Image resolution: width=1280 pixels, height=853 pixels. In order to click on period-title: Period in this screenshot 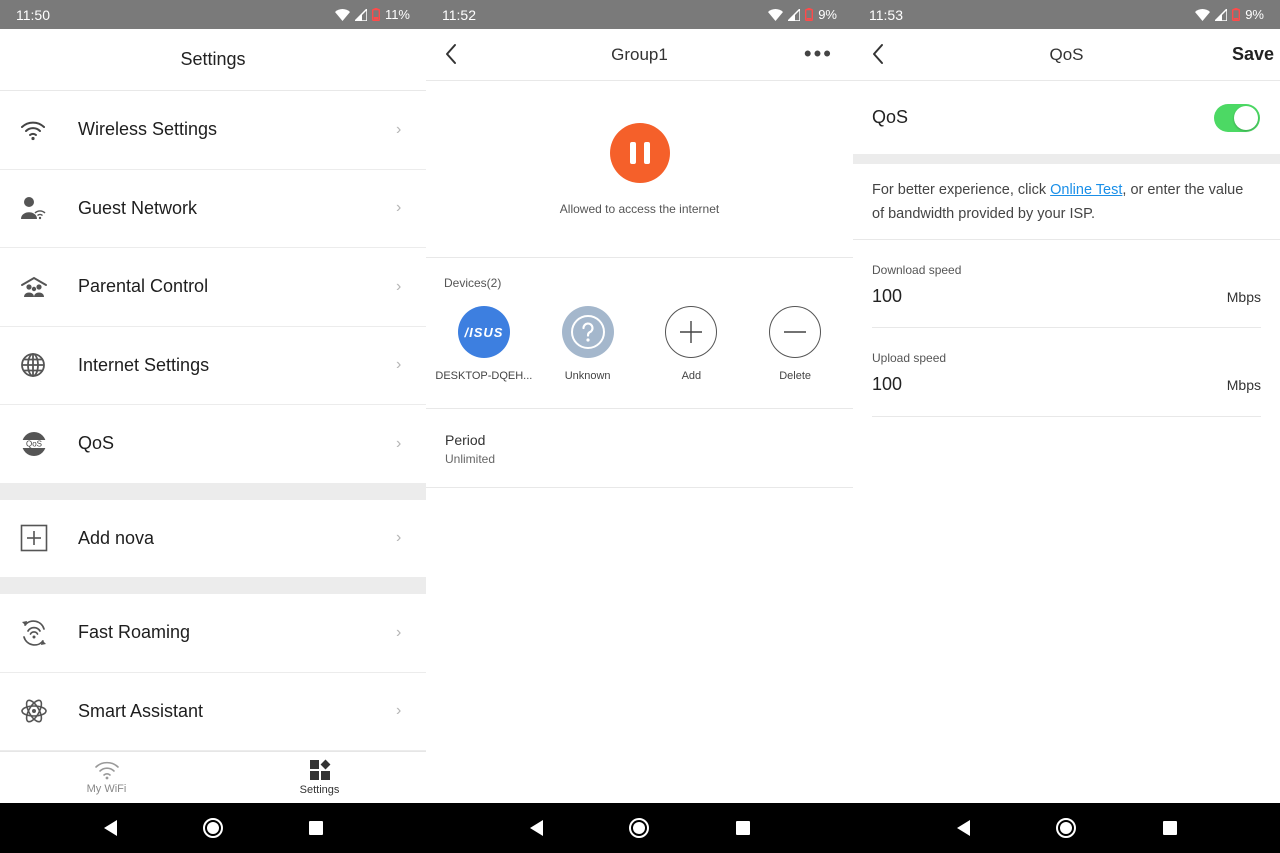, I will do `click(465, 440)`.